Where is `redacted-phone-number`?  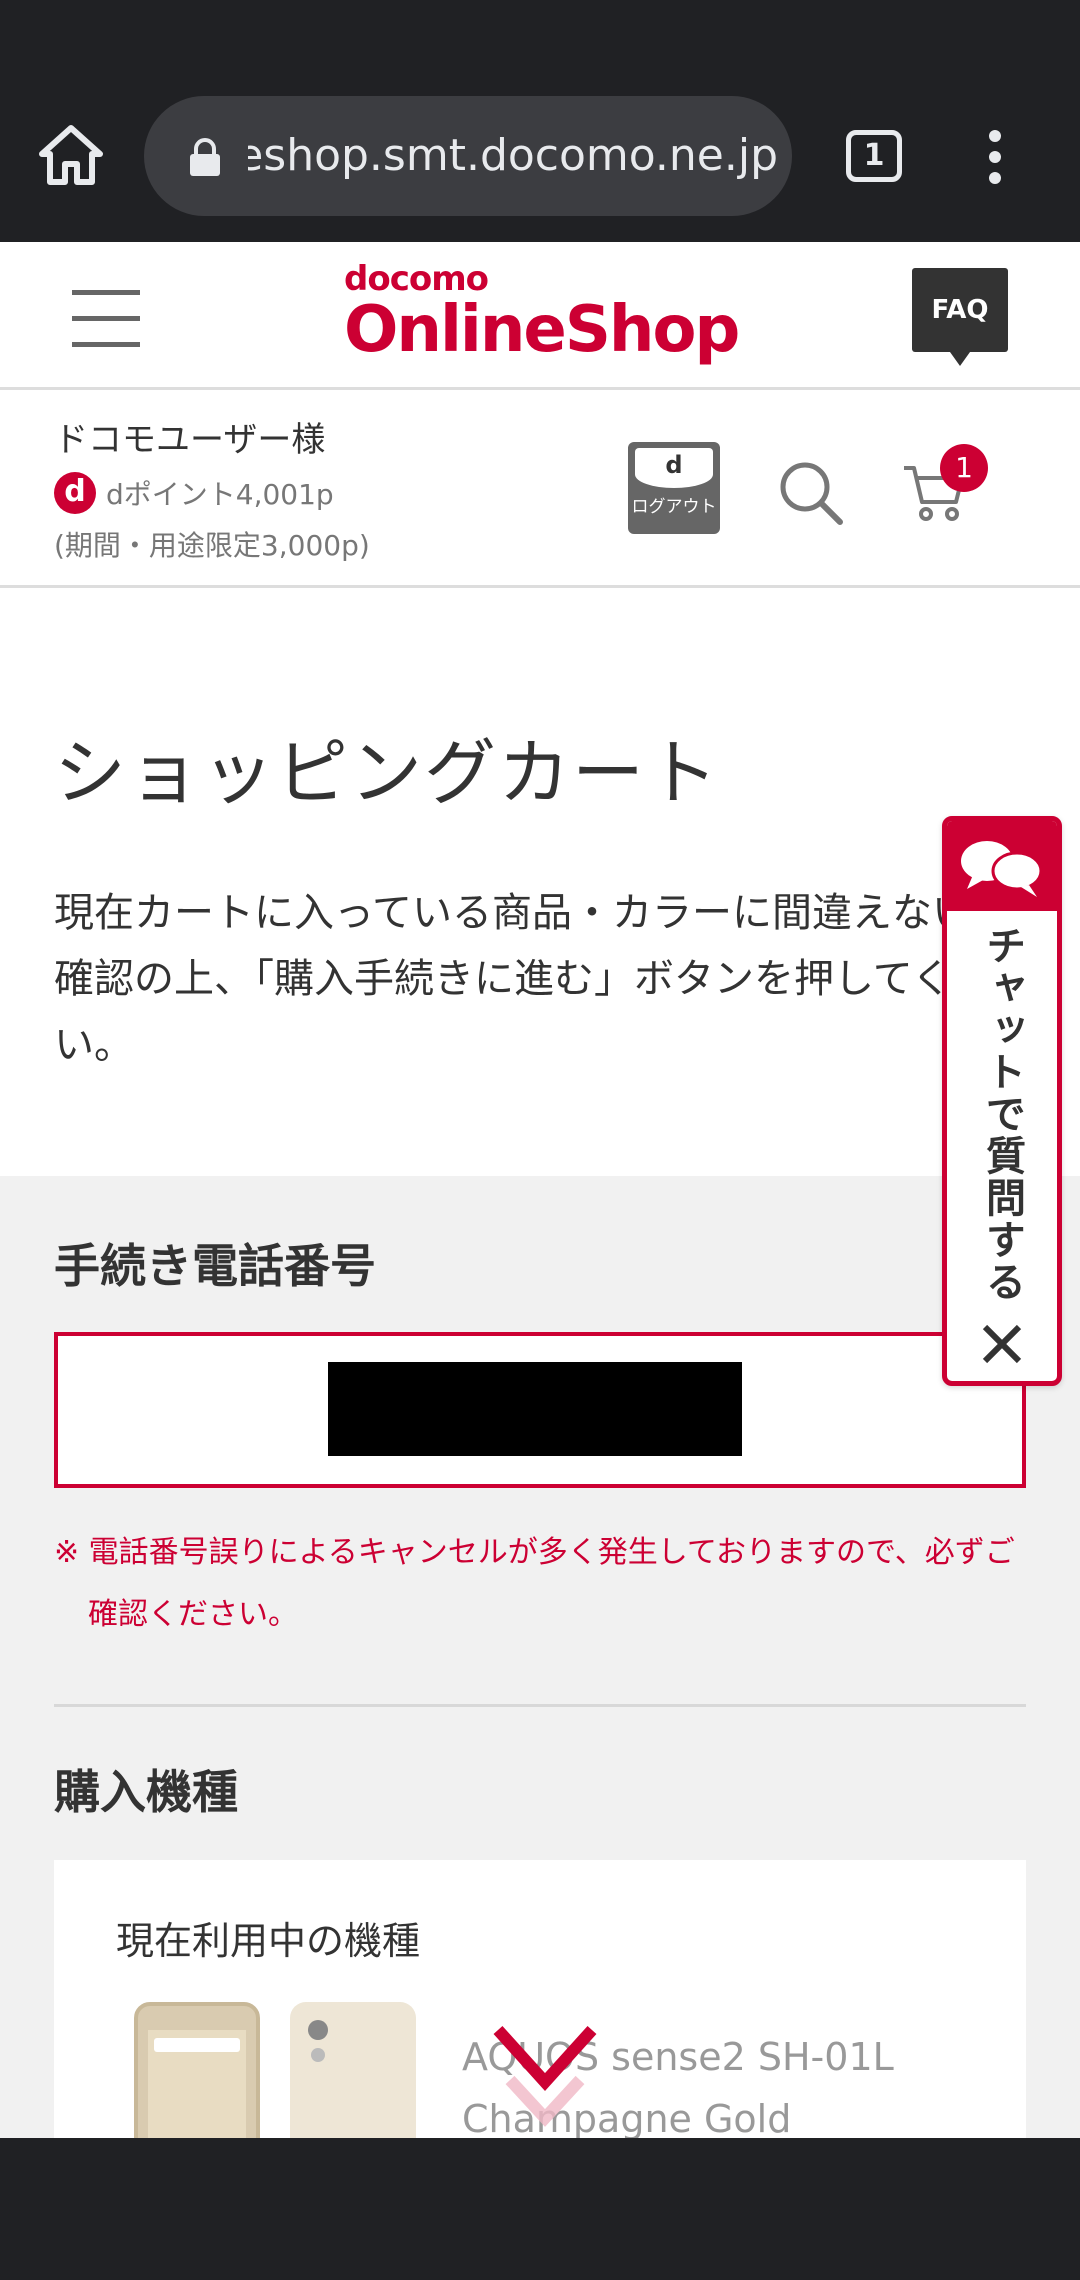 redacted-phone-number is located at coordinates (535, 1409).